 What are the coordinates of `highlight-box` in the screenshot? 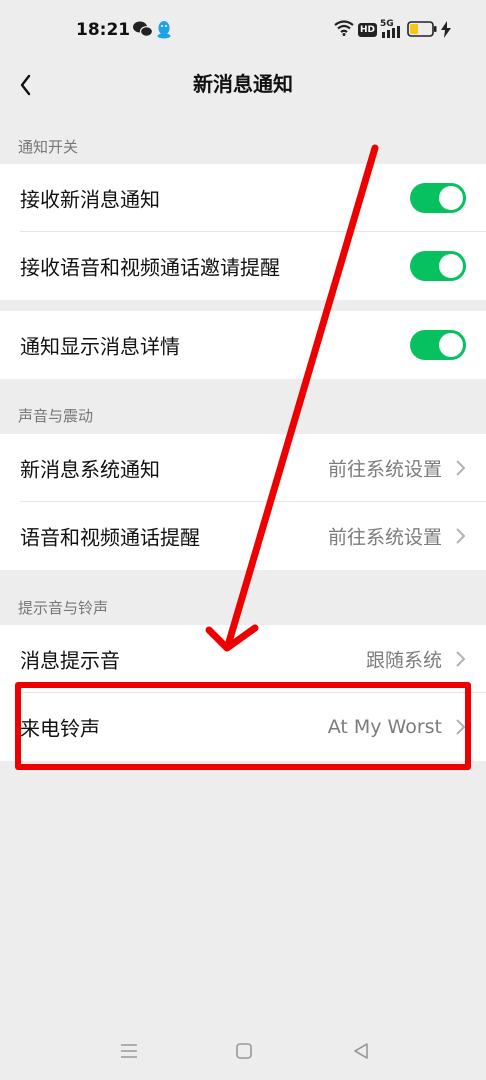 It's located at (243, 726).